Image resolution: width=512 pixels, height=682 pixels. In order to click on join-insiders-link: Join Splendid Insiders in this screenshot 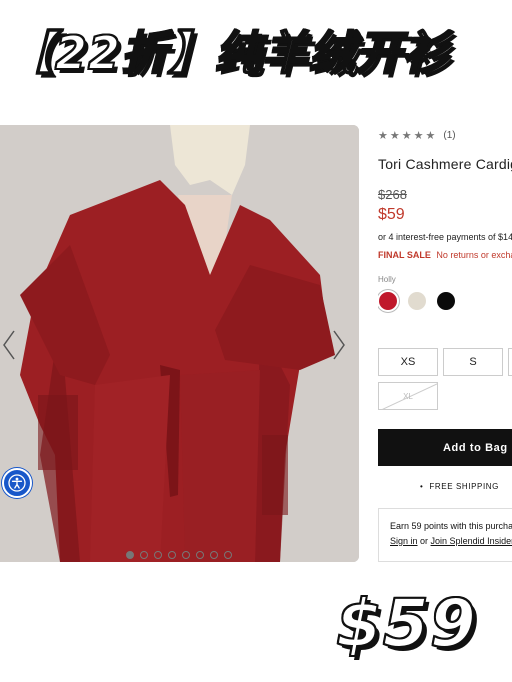, I will do `click(471, 541)`.